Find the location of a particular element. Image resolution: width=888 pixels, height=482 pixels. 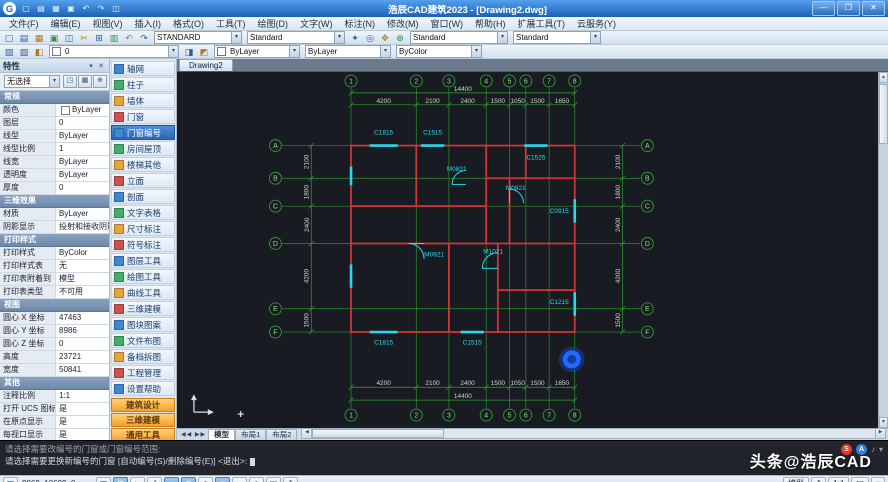

ortho-toggle: ∟ is located at coordinates (137, 479).